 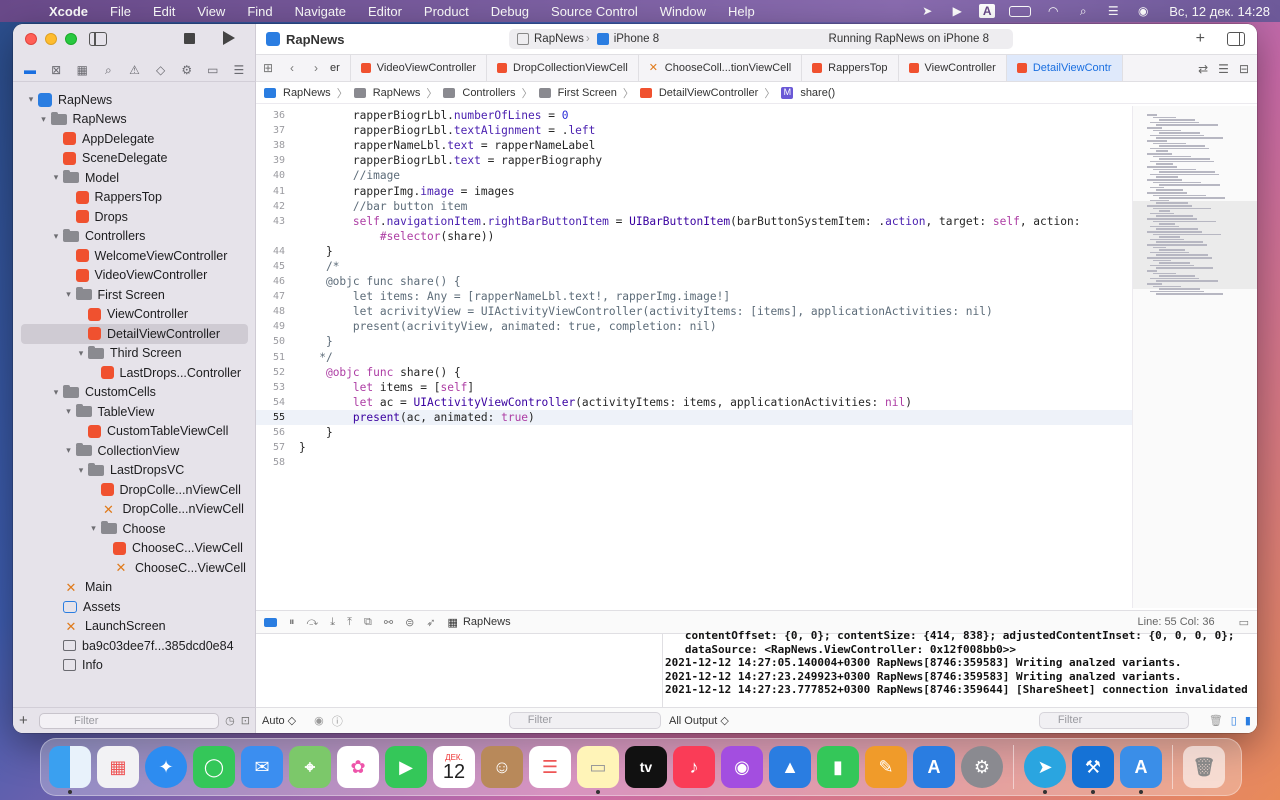 I want to click on mail-icon: ✉, so click(x=262, y=767).